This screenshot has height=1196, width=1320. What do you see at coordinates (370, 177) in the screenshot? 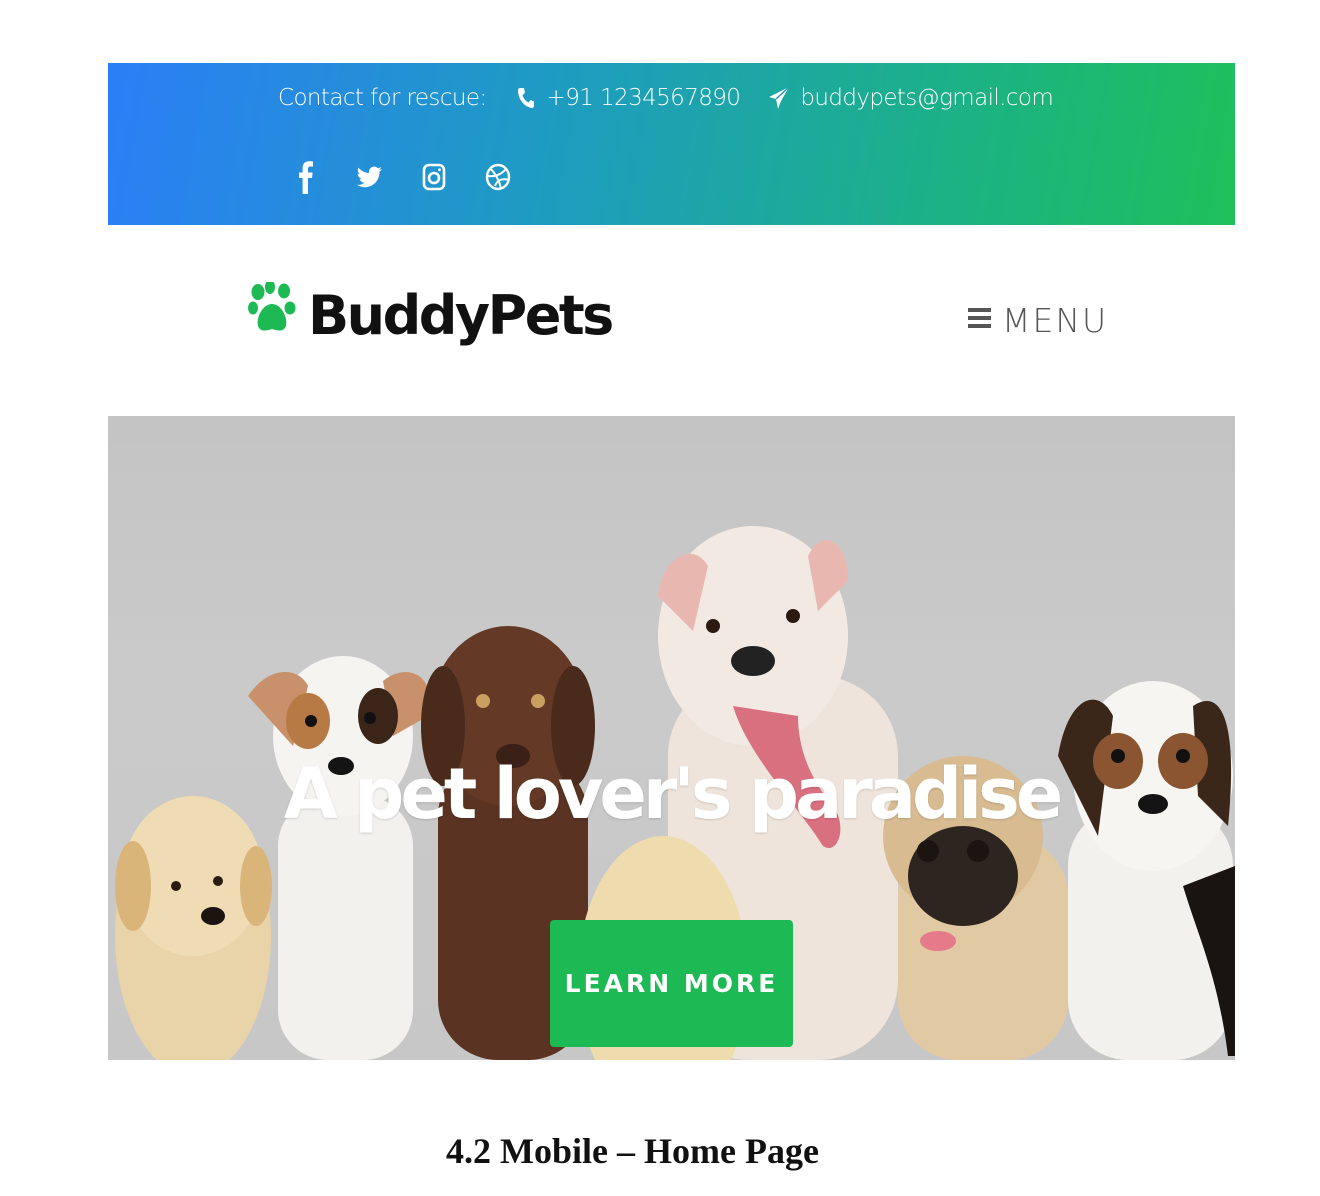
I see `twitter-icon` at bounding box center [370, 177].